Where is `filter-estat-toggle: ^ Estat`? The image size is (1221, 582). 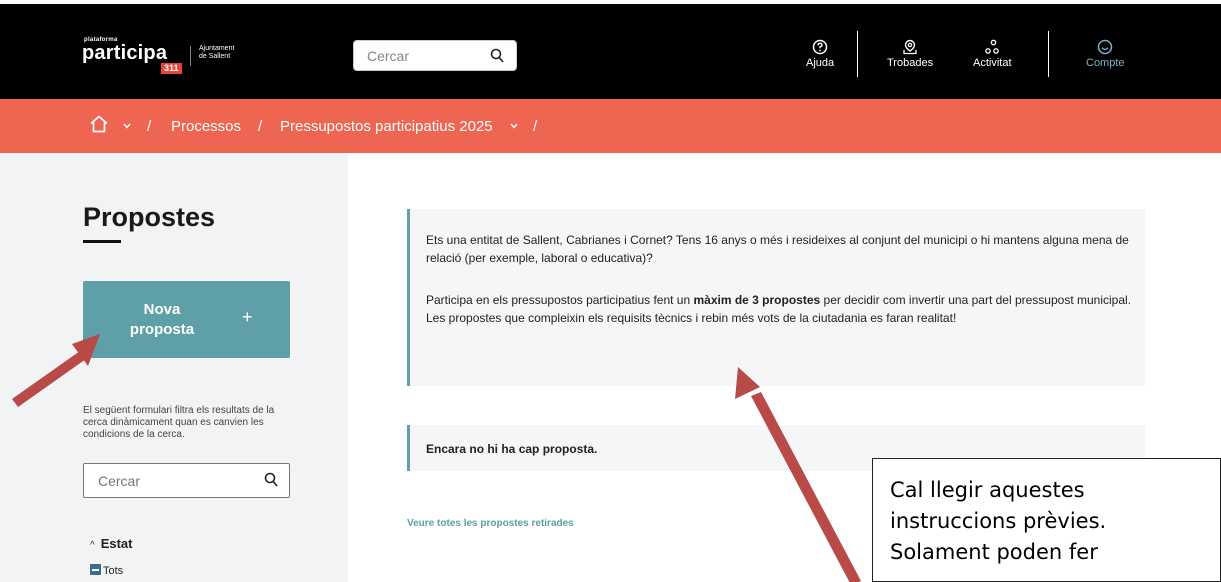
filter-estat-toggle: ^ Estat is located at coordinates (111, 543).